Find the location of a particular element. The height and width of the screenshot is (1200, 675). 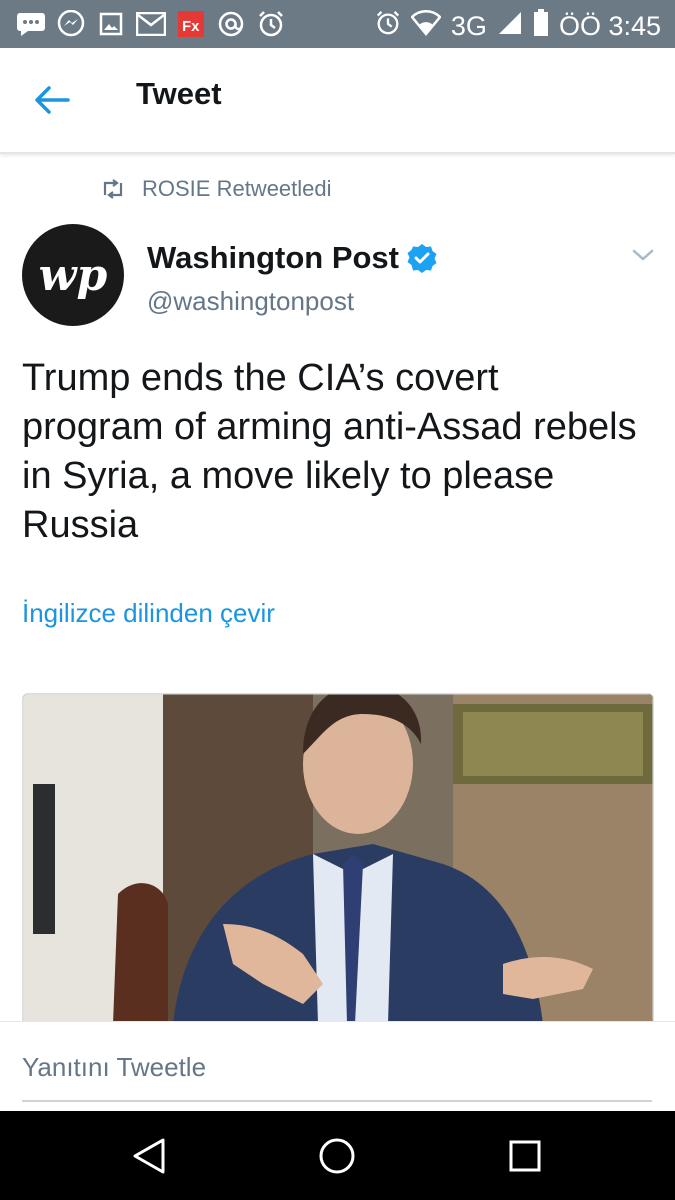

avatar-logo: wp is located at coordinates (73, 275).